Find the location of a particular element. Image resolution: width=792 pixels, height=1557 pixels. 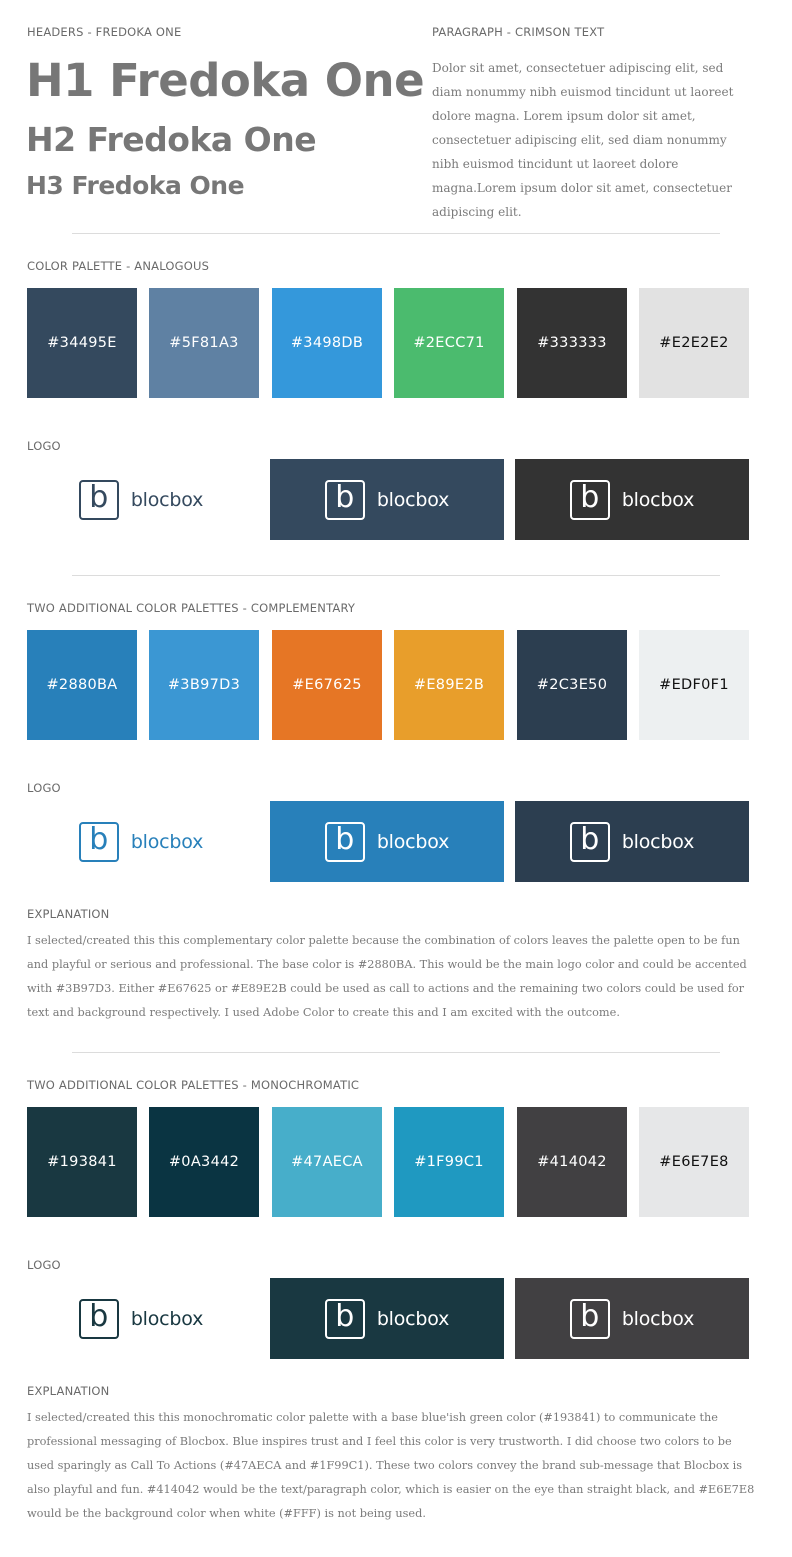

color-swatch: #3498DB is located at coordinates (327, 343).